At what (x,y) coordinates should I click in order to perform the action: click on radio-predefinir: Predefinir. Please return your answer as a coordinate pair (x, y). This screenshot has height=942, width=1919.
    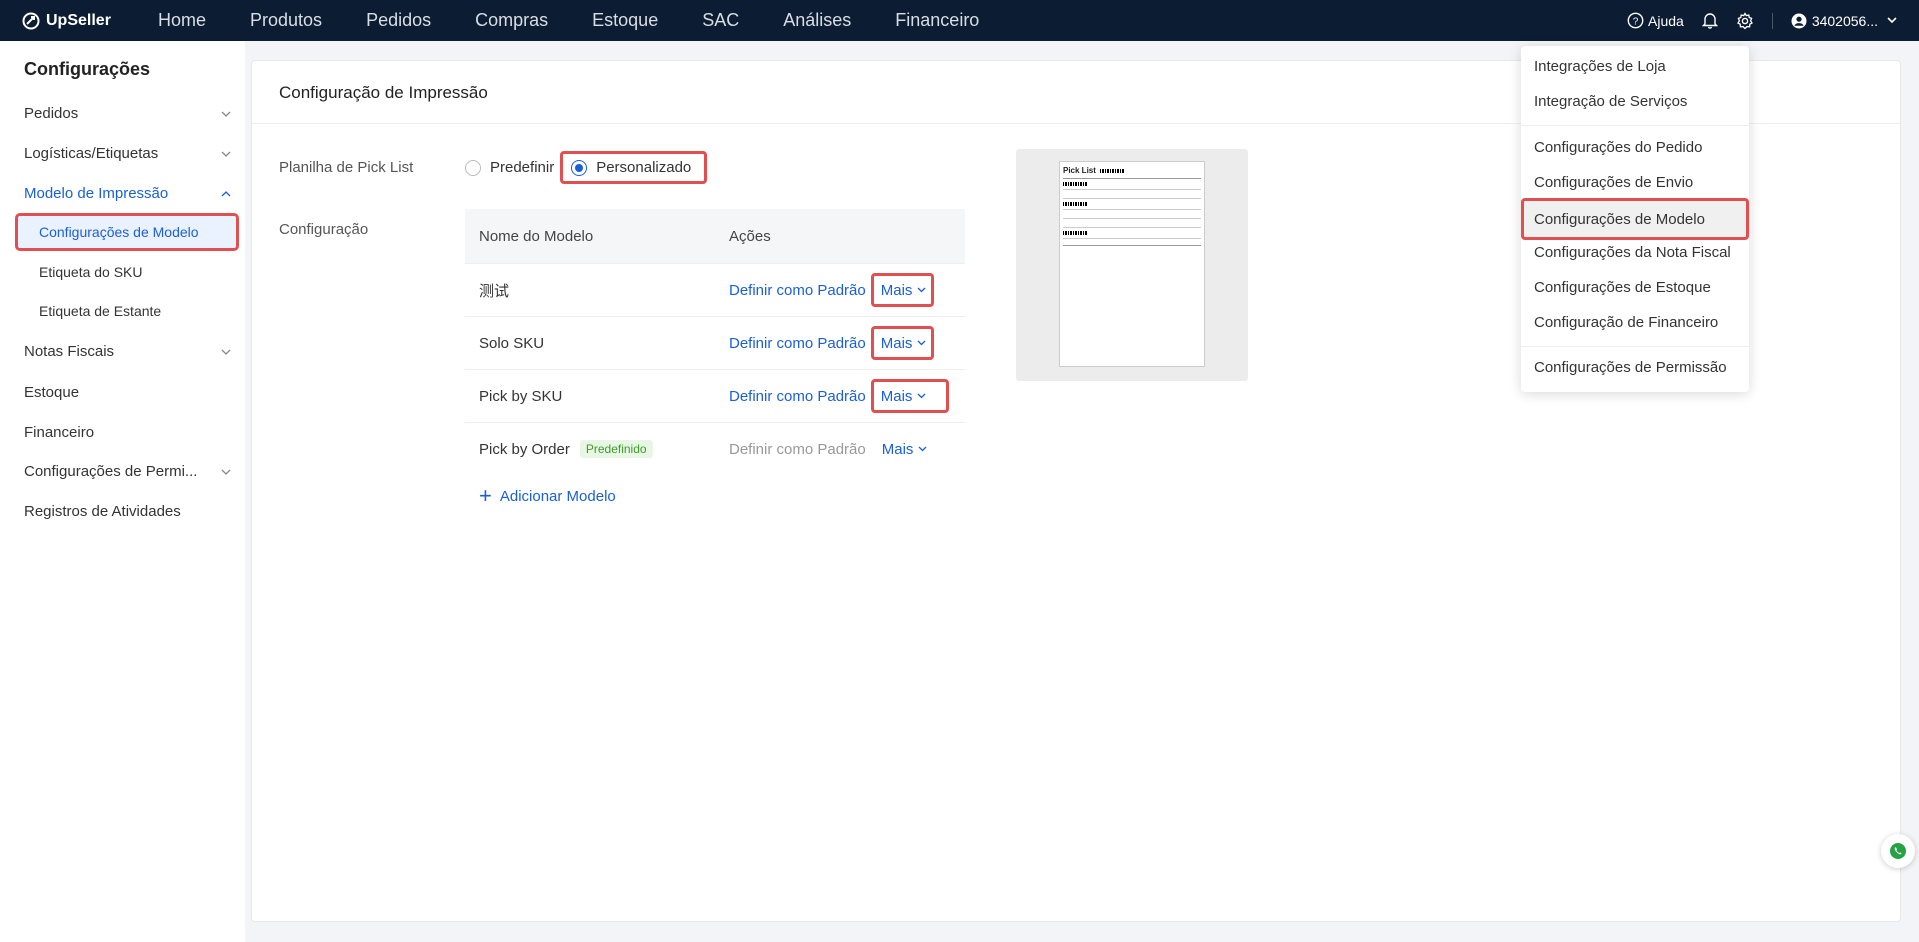
    Looking at the image, I should click on (509, 167).